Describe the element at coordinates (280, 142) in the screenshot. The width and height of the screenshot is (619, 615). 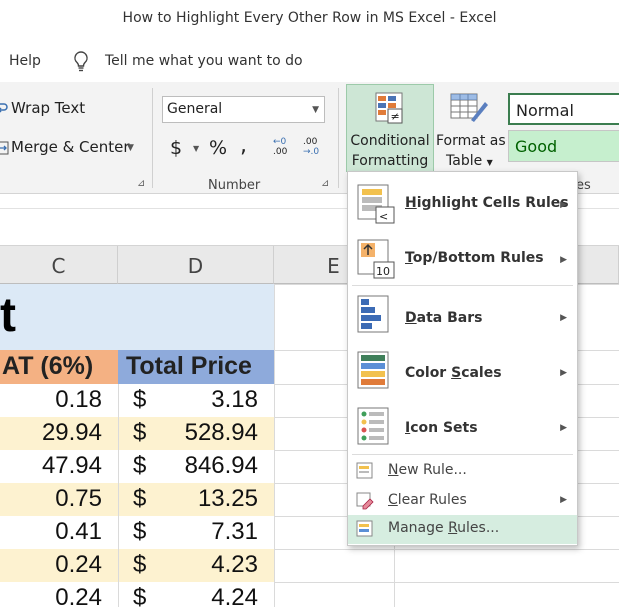
I see `increase-decimal-top: ←0` at that location.